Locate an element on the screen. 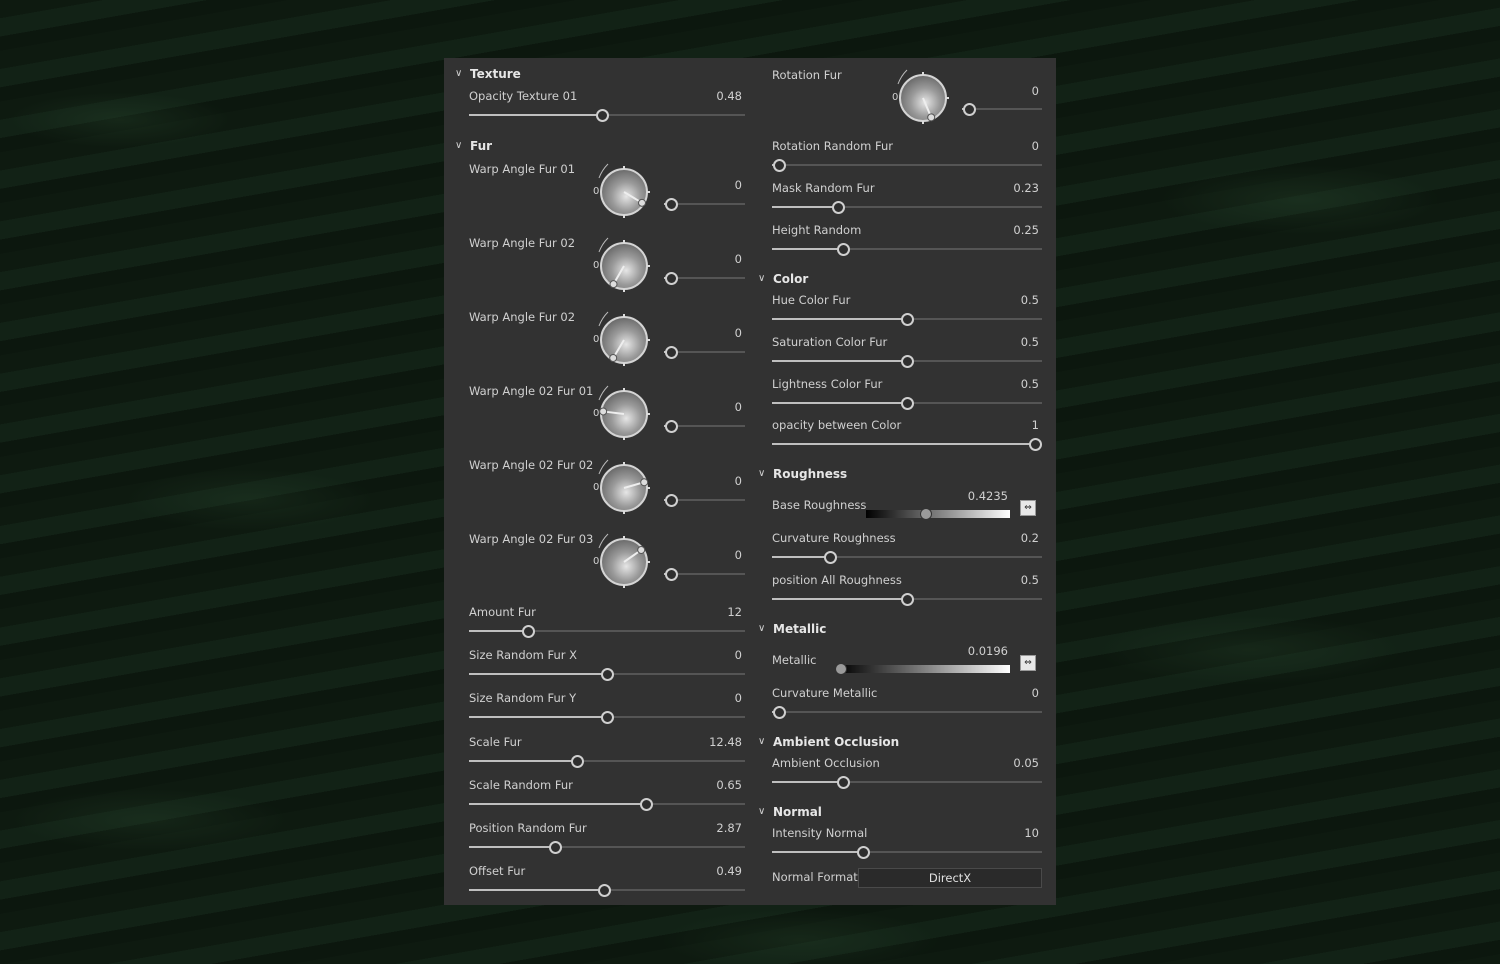 The width and height of the screenshot is (1500, 964). warp-angle-02-fur-03-slider is located at coordinates (704, 574).